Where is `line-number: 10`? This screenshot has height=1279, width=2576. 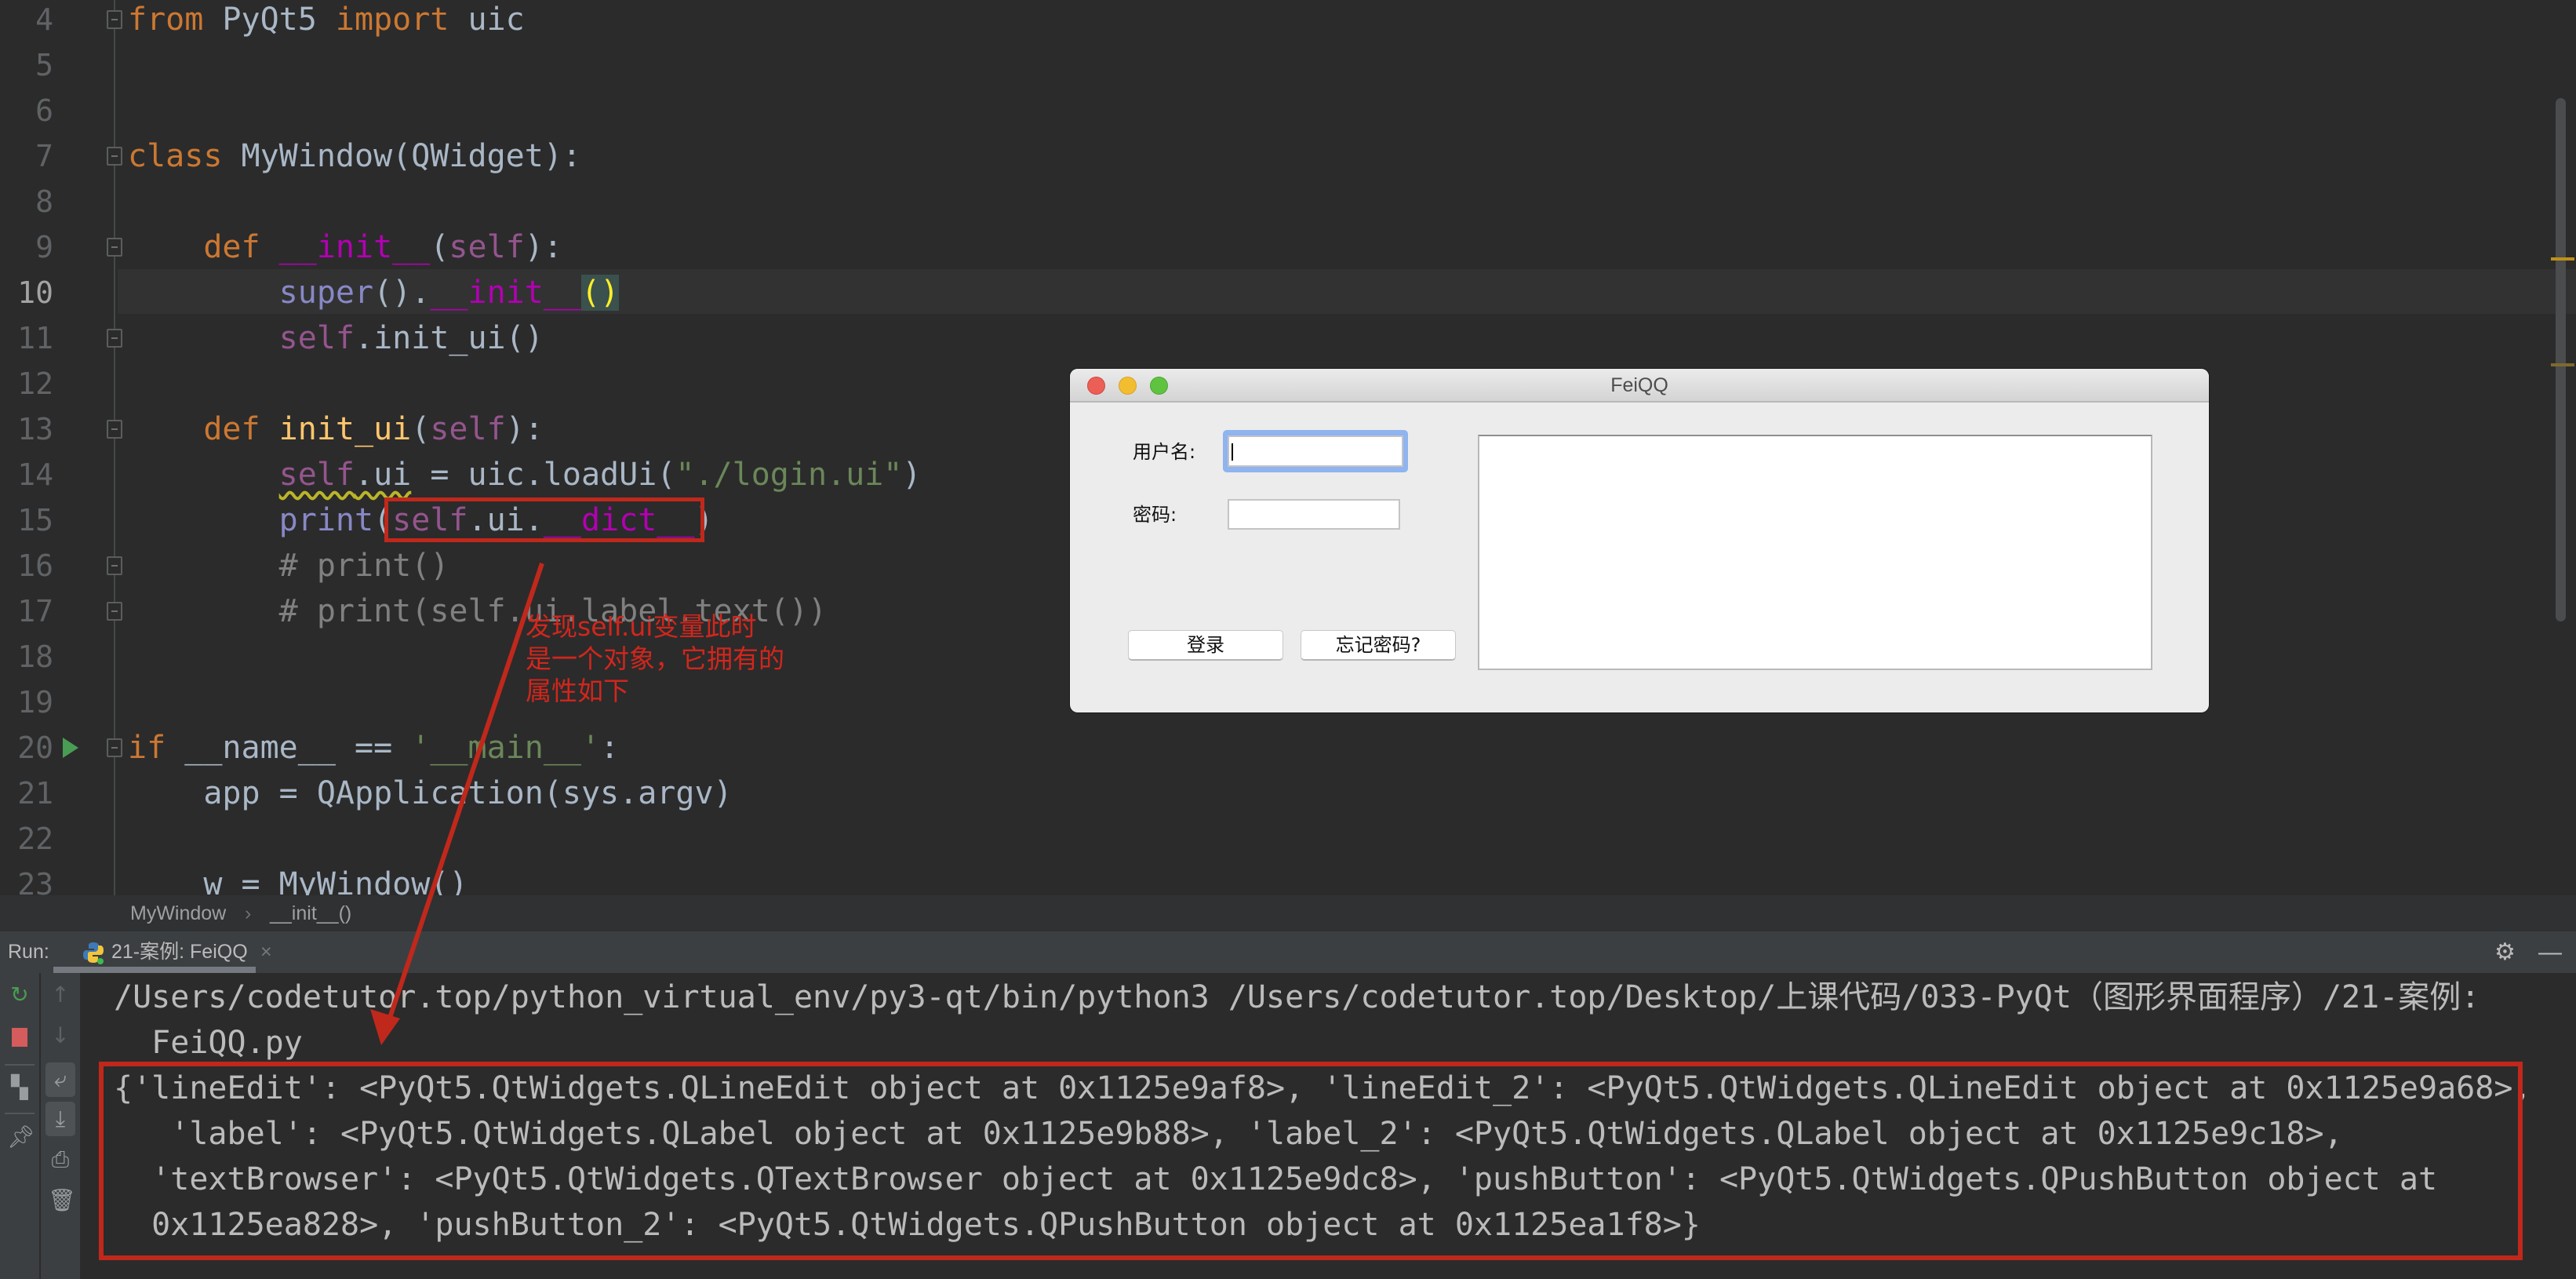 line-number: 10 is located at coordinates (35, 292).